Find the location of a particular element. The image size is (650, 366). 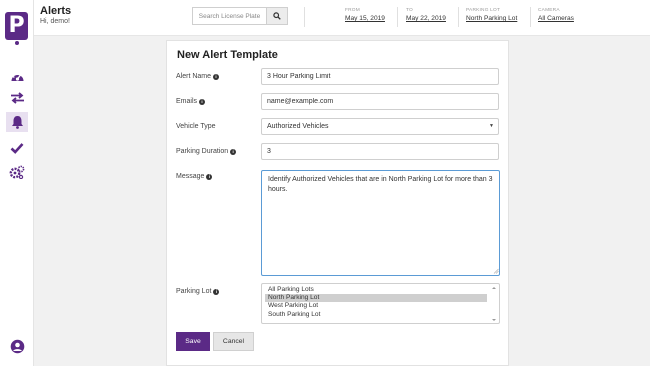

parking-lot-label-text: Parking Lot is located at coordinates (194, 291).